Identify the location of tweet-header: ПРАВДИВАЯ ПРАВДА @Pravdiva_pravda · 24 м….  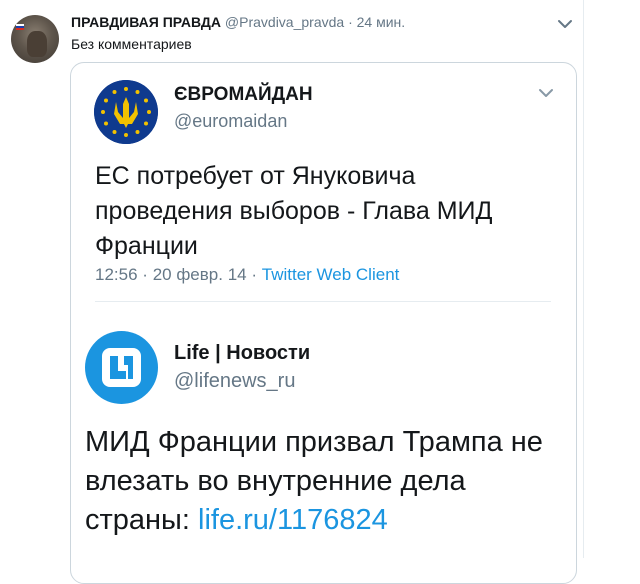
(238, 22).